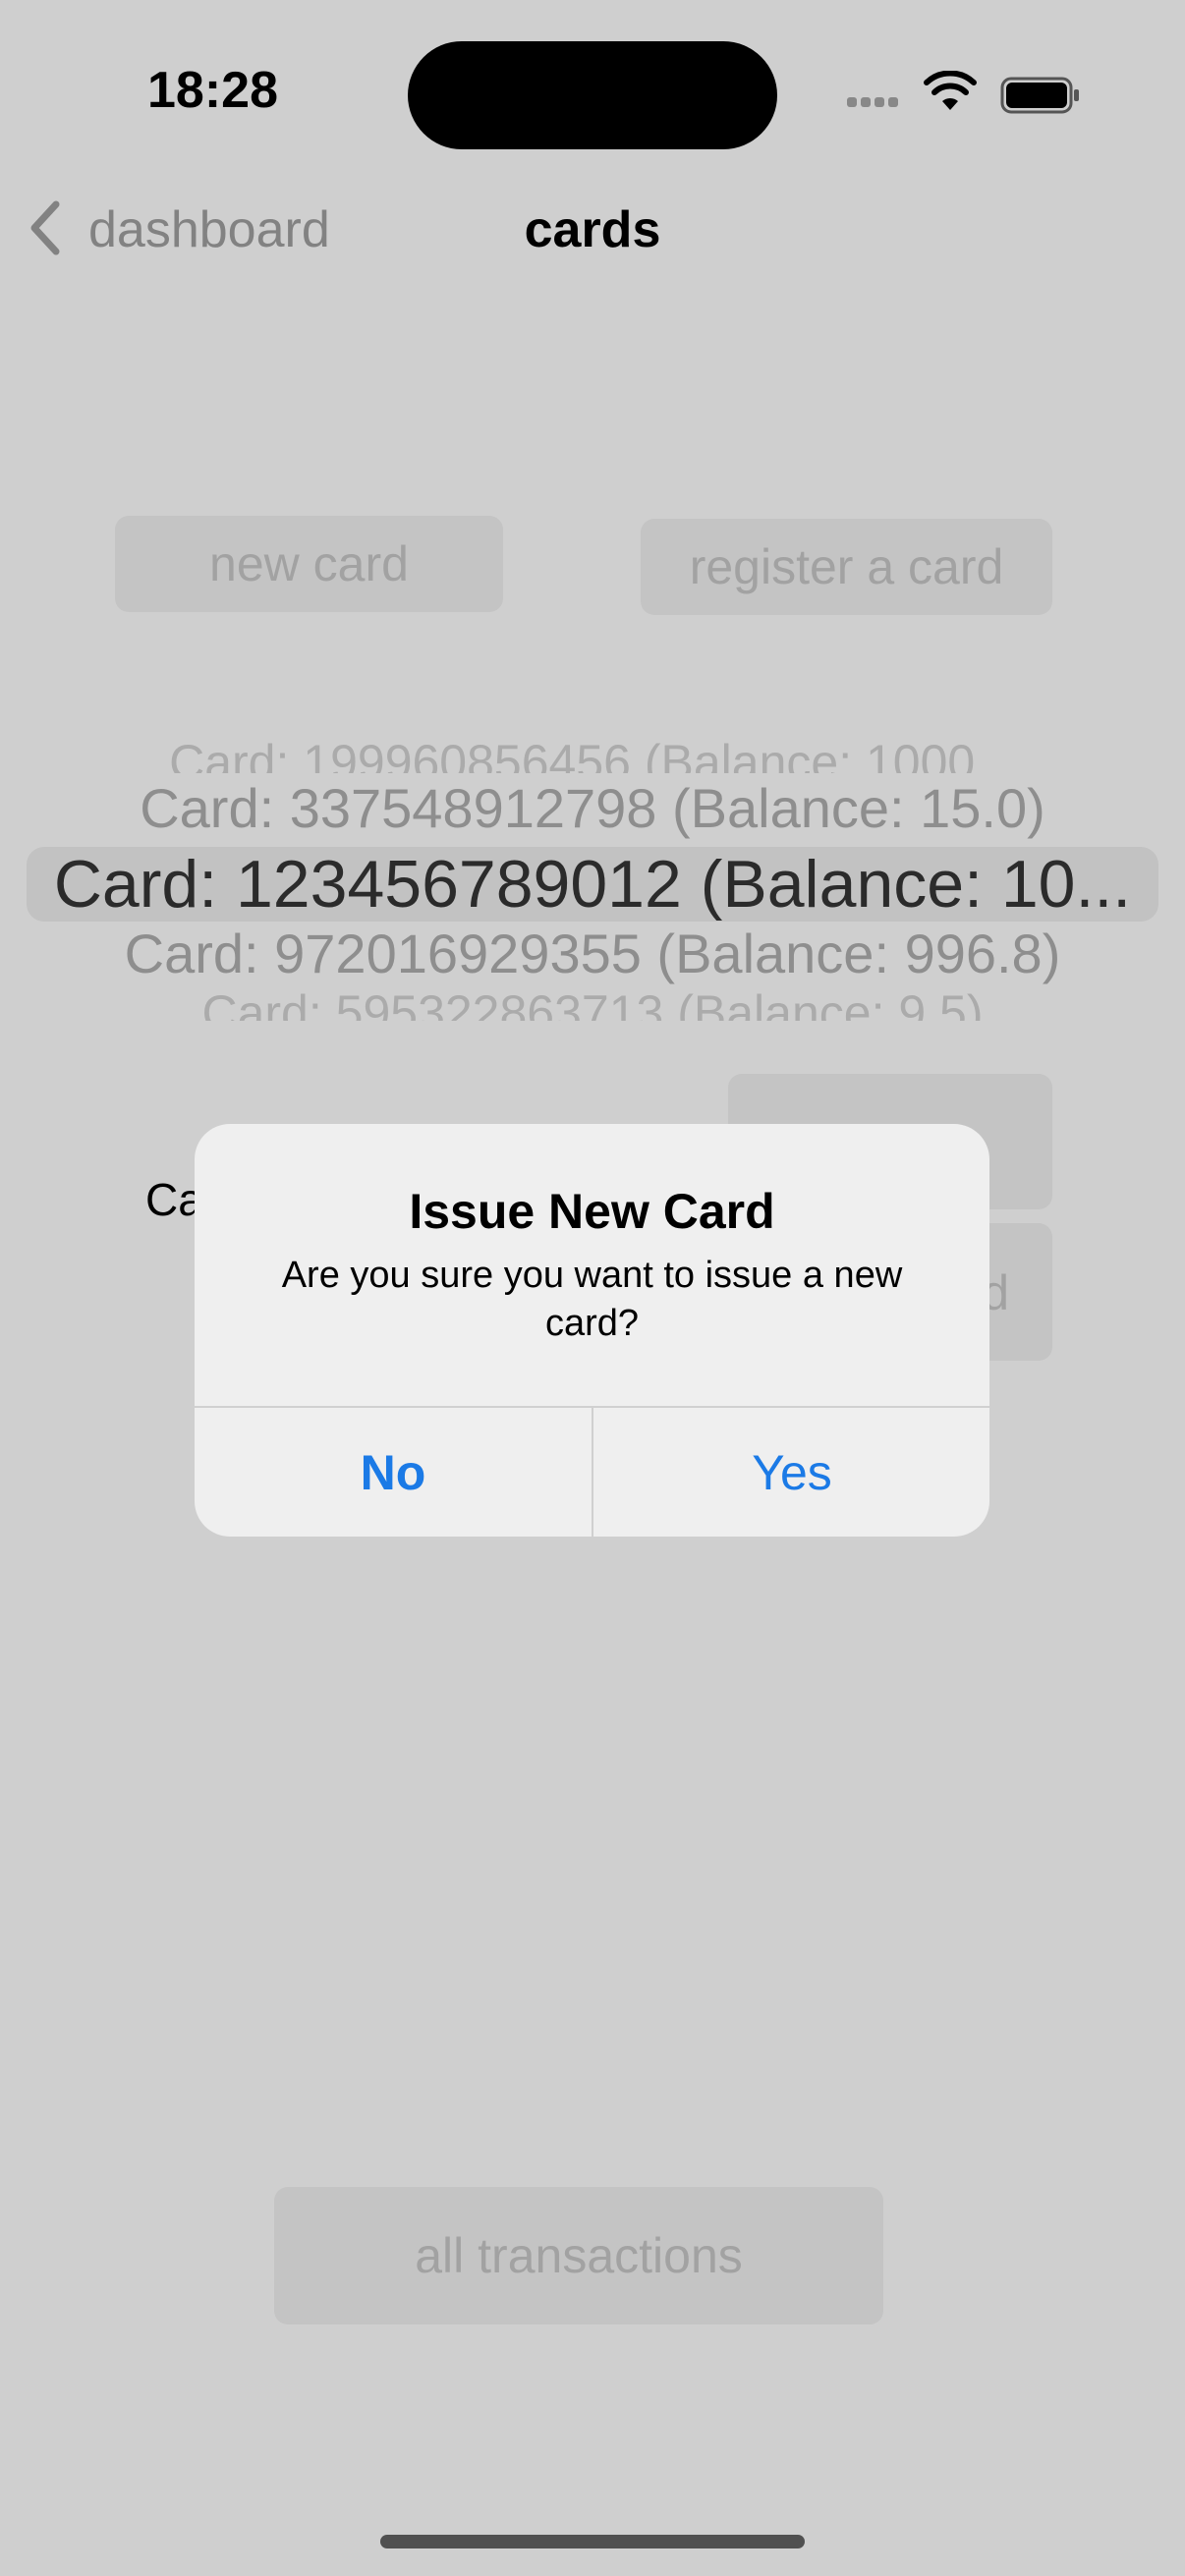 The image size is (1185, 2576). Describe the element at coordinates (592, 95) in the screenshot. I see `dynamic-island` at that location.